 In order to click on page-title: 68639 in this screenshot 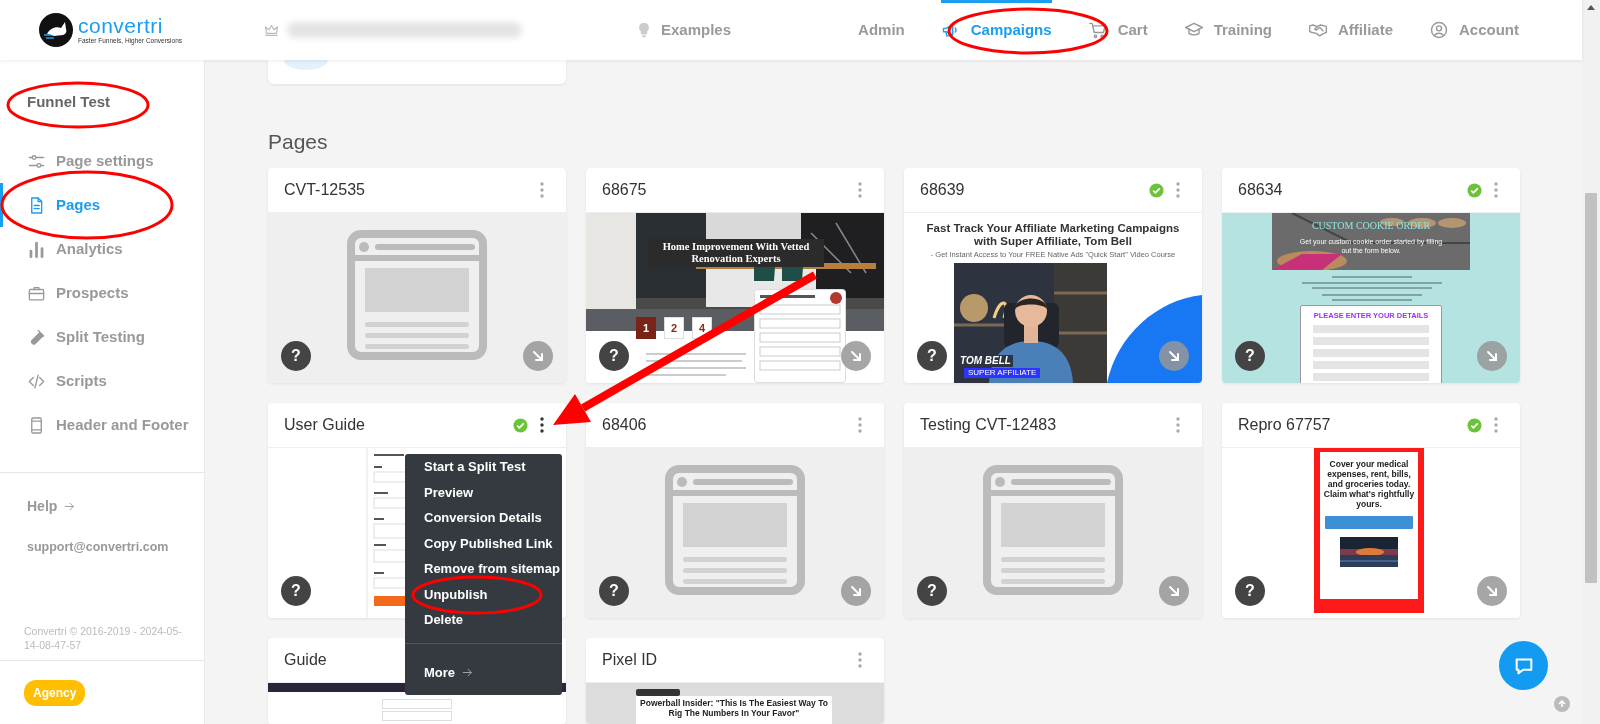, I will do `click(943, 190)`.